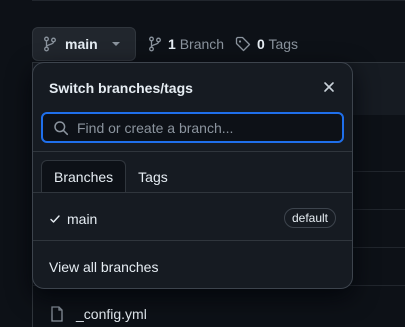 The height and width of the screenshot is (327, 405). What do you see at coordinates (202, 44) in the screenshot?
I see `branch-count-label: Branch` at bounding box center [202, 44].